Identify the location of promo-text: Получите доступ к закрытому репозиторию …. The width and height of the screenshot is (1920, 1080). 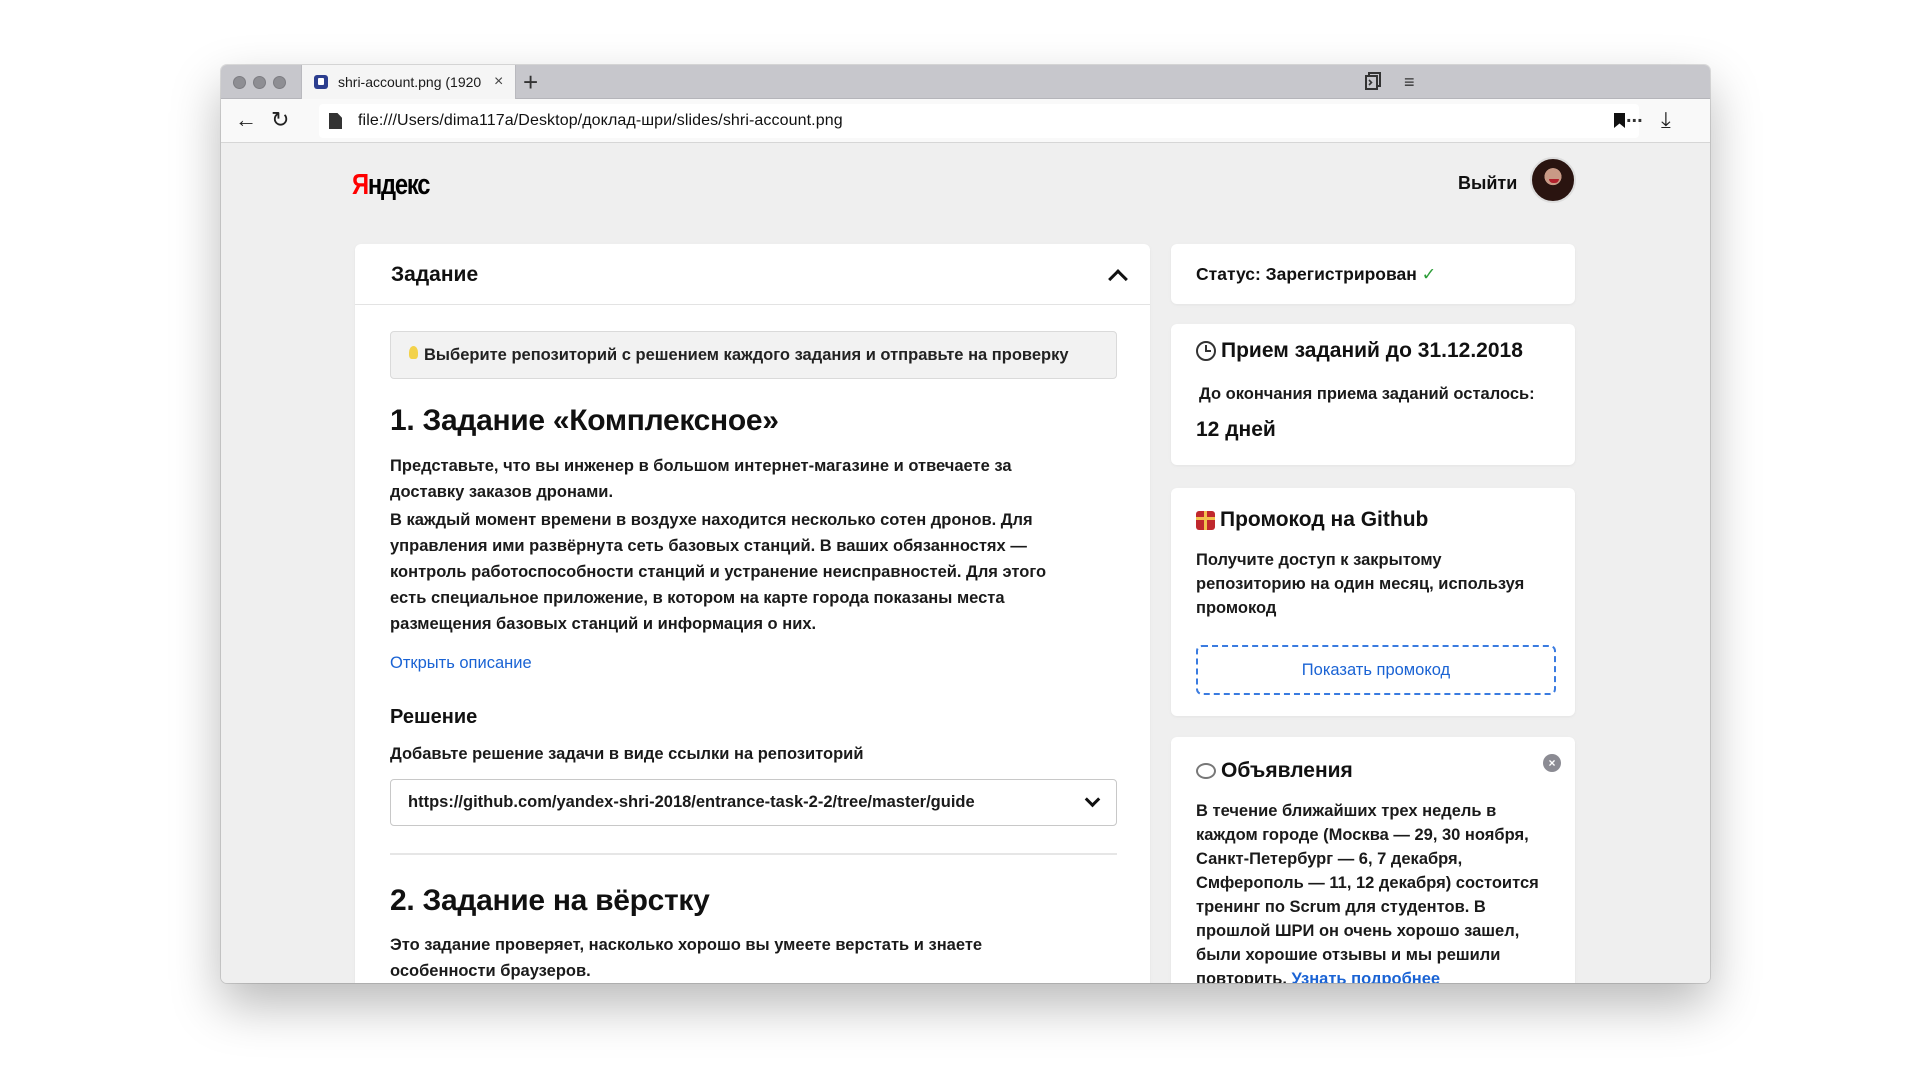
(1360, 584).